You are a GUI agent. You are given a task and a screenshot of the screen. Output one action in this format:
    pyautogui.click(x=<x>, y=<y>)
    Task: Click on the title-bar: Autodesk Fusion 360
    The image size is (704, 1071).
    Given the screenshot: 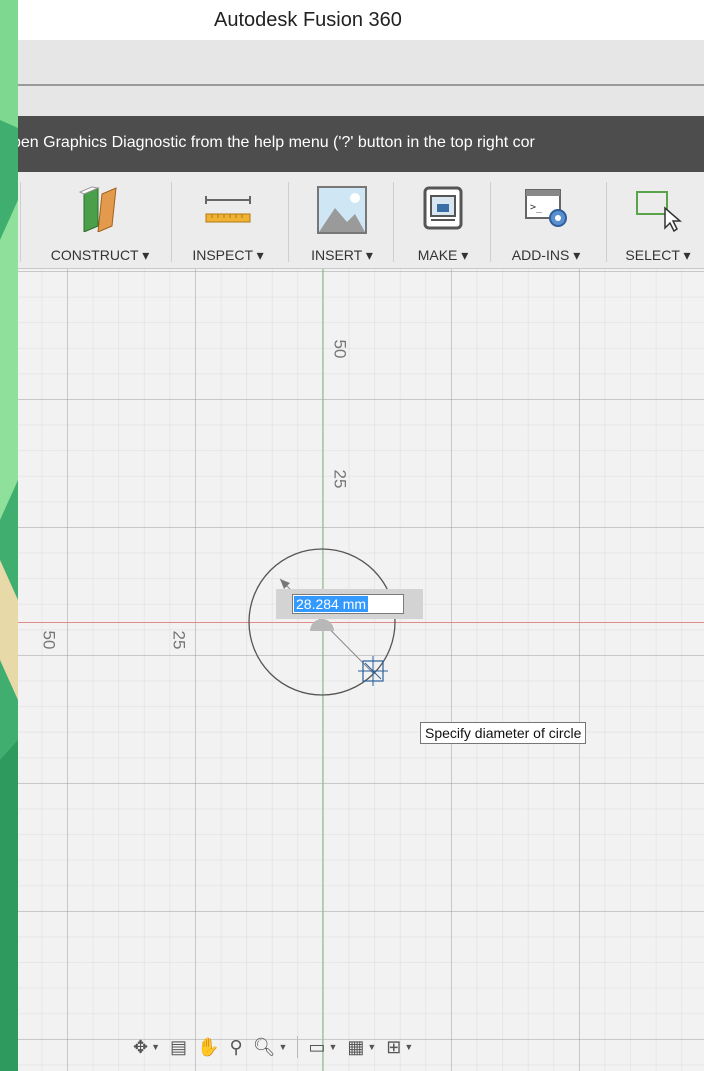 What is the action you would take?
    pyautogui.click(x=361, y=20)
    